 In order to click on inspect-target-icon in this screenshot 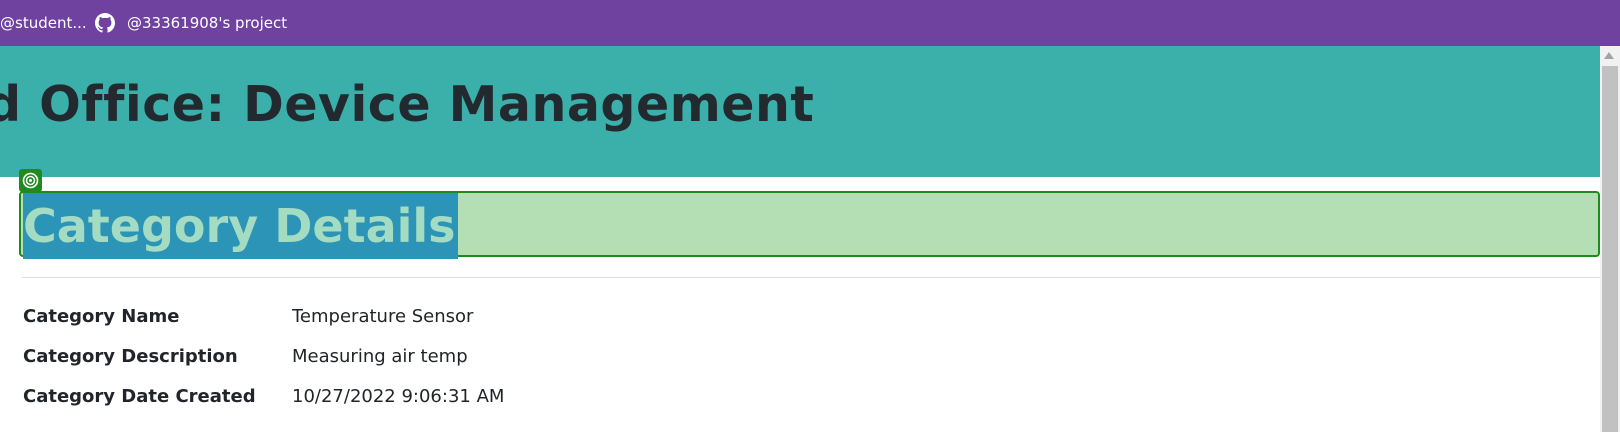, I will do `click(30, 180)`.